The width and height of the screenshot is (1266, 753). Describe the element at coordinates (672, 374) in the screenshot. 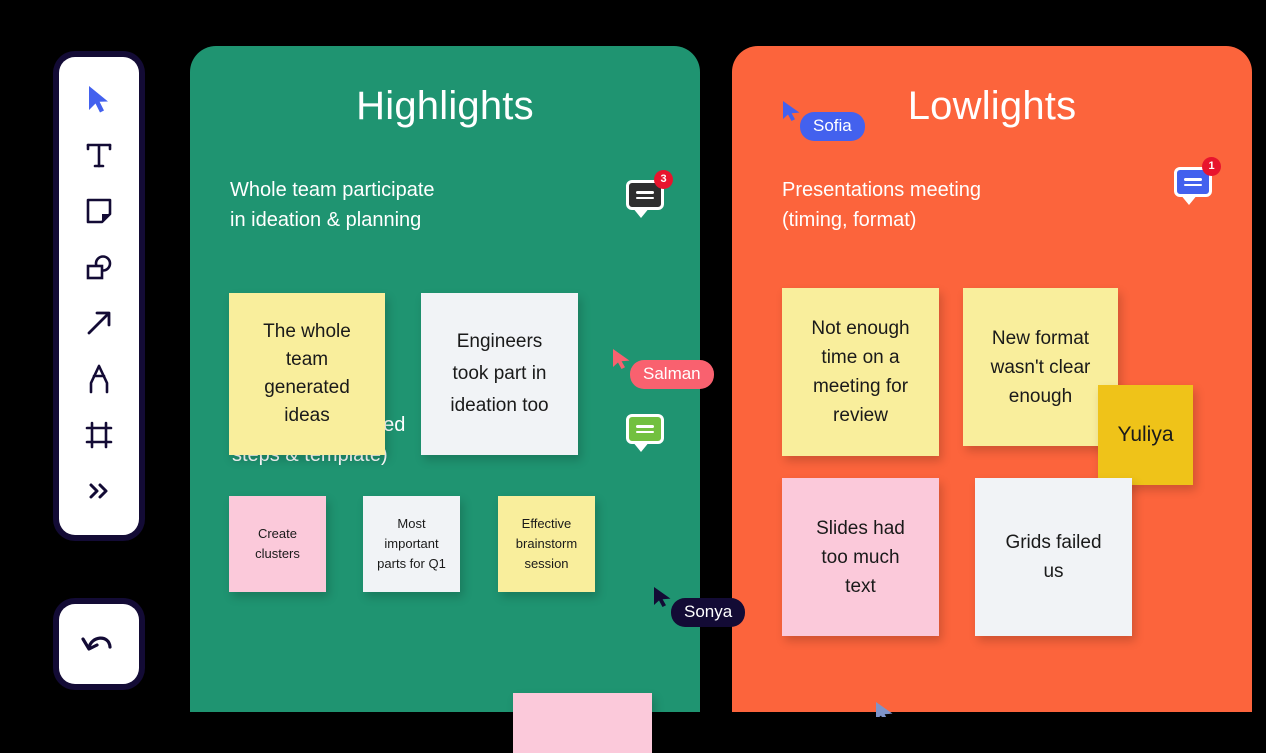

I see `cursor-name-label: Salman` at that location.